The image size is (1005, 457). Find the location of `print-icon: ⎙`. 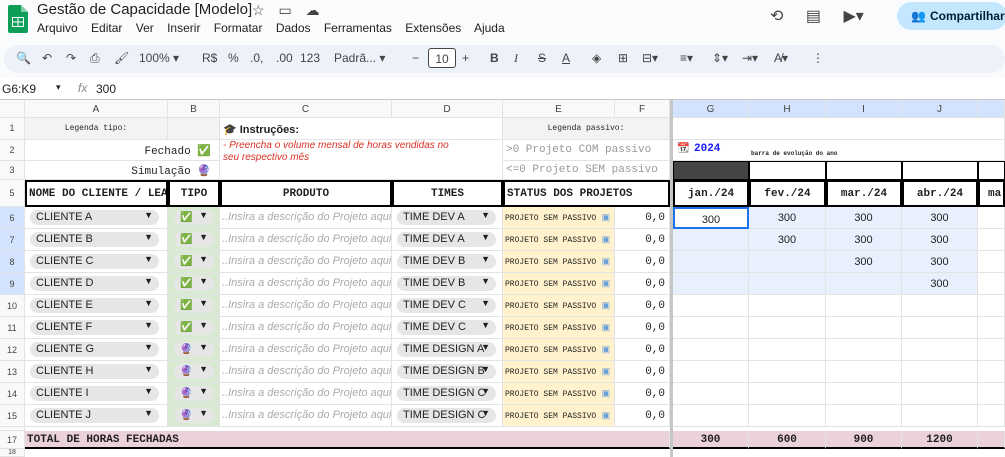

print-icon: ⎙ is located at coordinates (95, 58).